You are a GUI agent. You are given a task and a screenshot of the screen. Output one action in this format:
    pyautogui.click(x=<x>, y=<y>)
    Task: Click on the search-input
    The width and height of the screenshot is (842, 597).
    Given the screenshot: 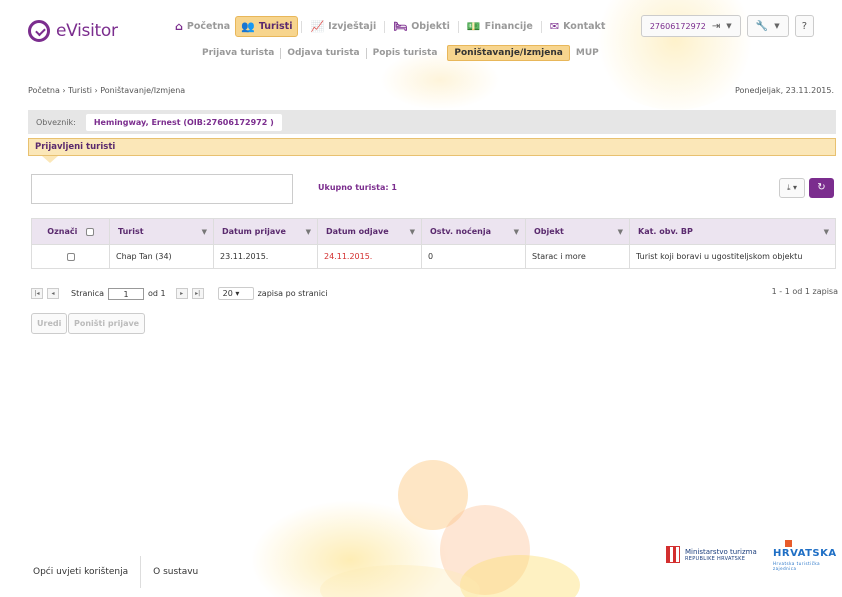 What is the action you would take?
    pyautogui.click(x=162, y=189)
    